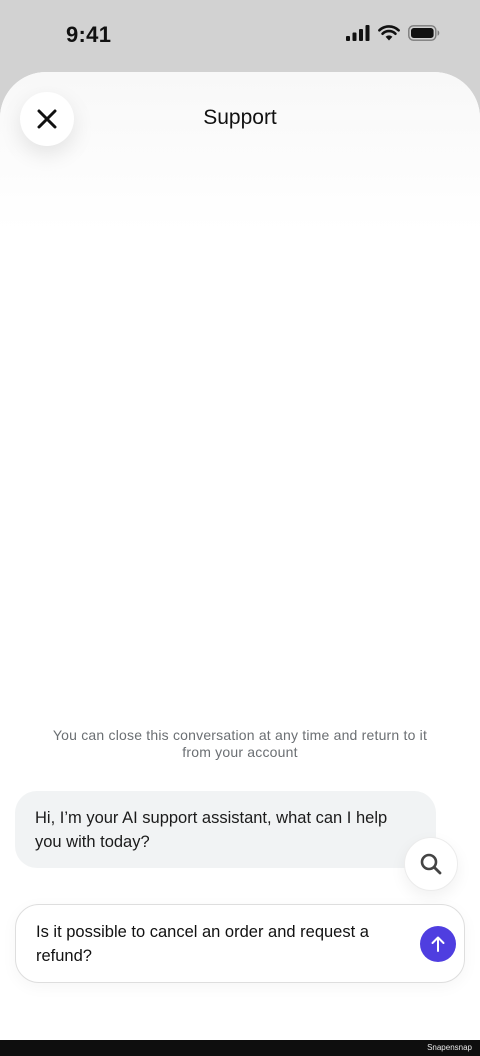  I want to click on search-button, so click(431, 864).